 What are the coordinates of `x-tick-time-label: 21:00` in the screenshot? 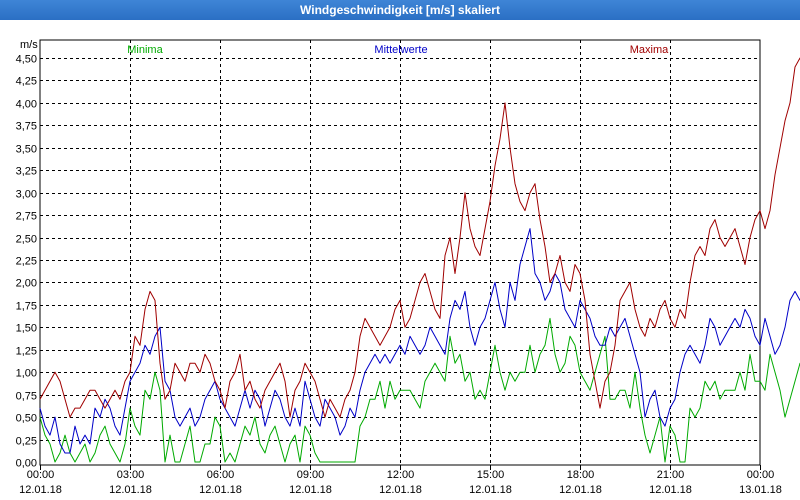 It's located at (671, 475).